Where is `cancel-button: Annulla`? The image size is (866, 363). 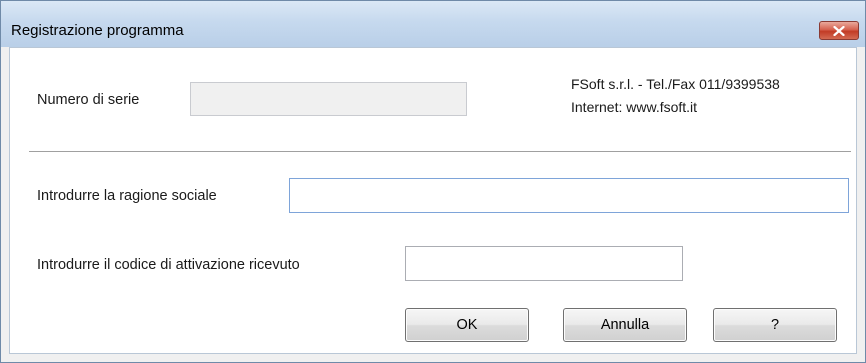
cancel-button: Annulla is located at coordinates (625, 325).